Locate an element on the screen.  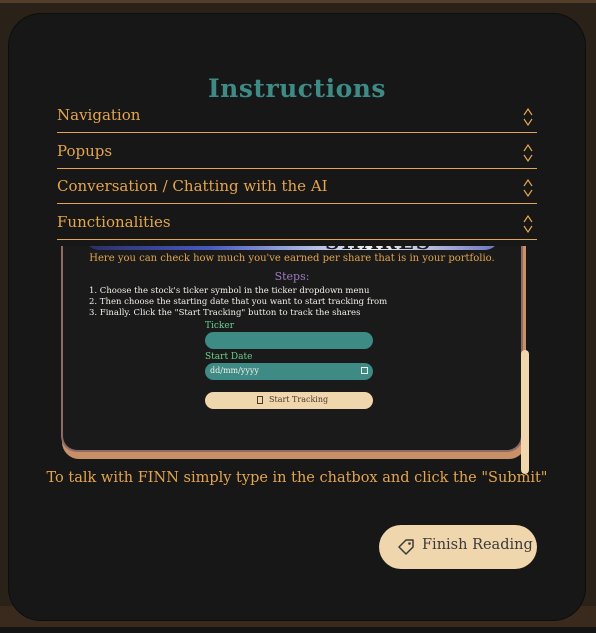
start-date-input: dd/mm/yyyy is located at coordinates (289, 371).